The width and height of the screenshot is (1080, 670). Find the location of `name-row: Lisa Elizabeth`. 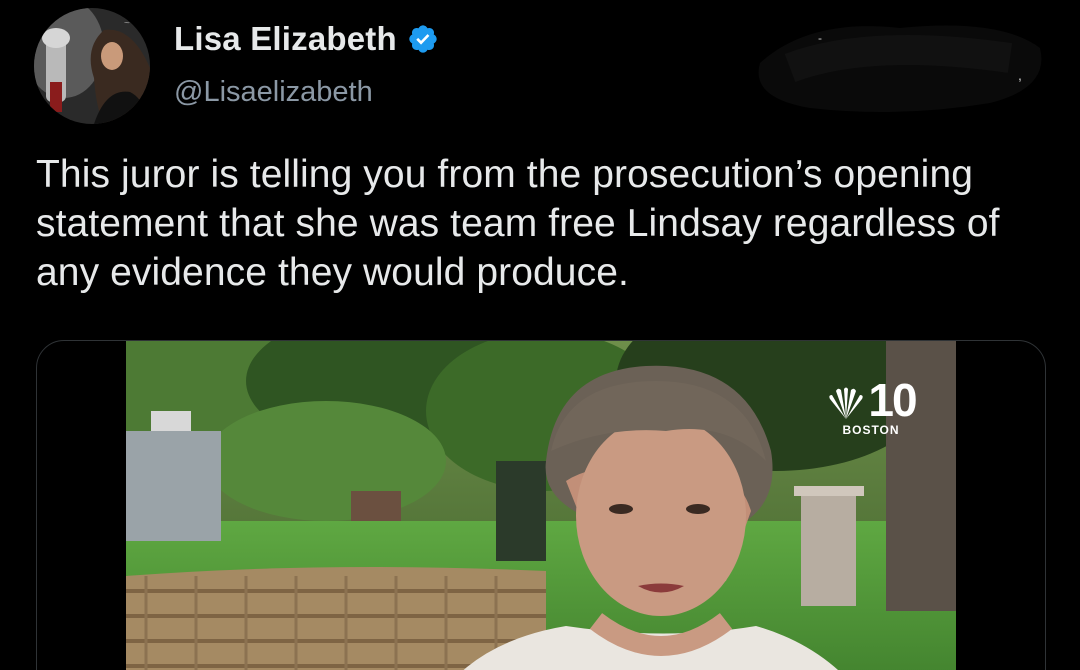

name-row: Lisa Elizabeth is located at coordinates (306, 39).